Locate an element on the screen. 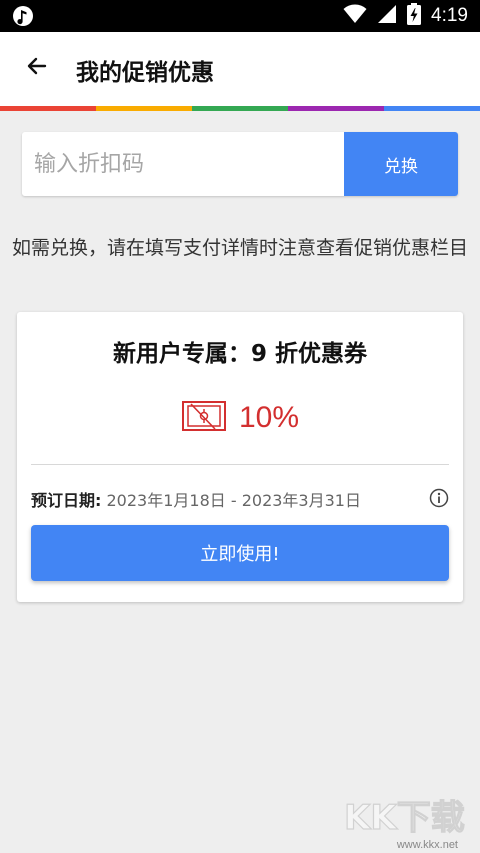 The height and width of the screenshot is (853, 480). status-bar: 4:19 is located at coordinates (240, 16).